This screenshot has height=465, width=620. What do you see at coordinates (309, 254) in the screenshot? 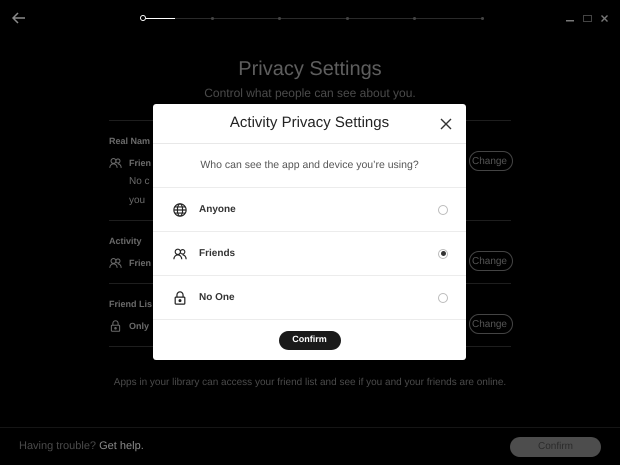
I see `option-row: Friends` at bounding box center [309, 254].